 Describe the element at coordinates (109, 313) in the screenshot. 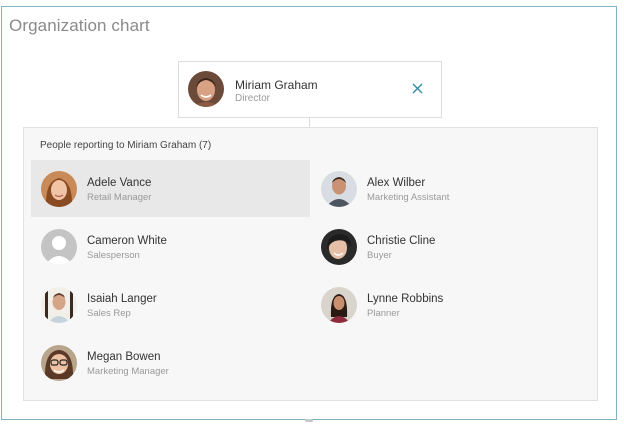

I see `report-role: Sales Rep` at that location.